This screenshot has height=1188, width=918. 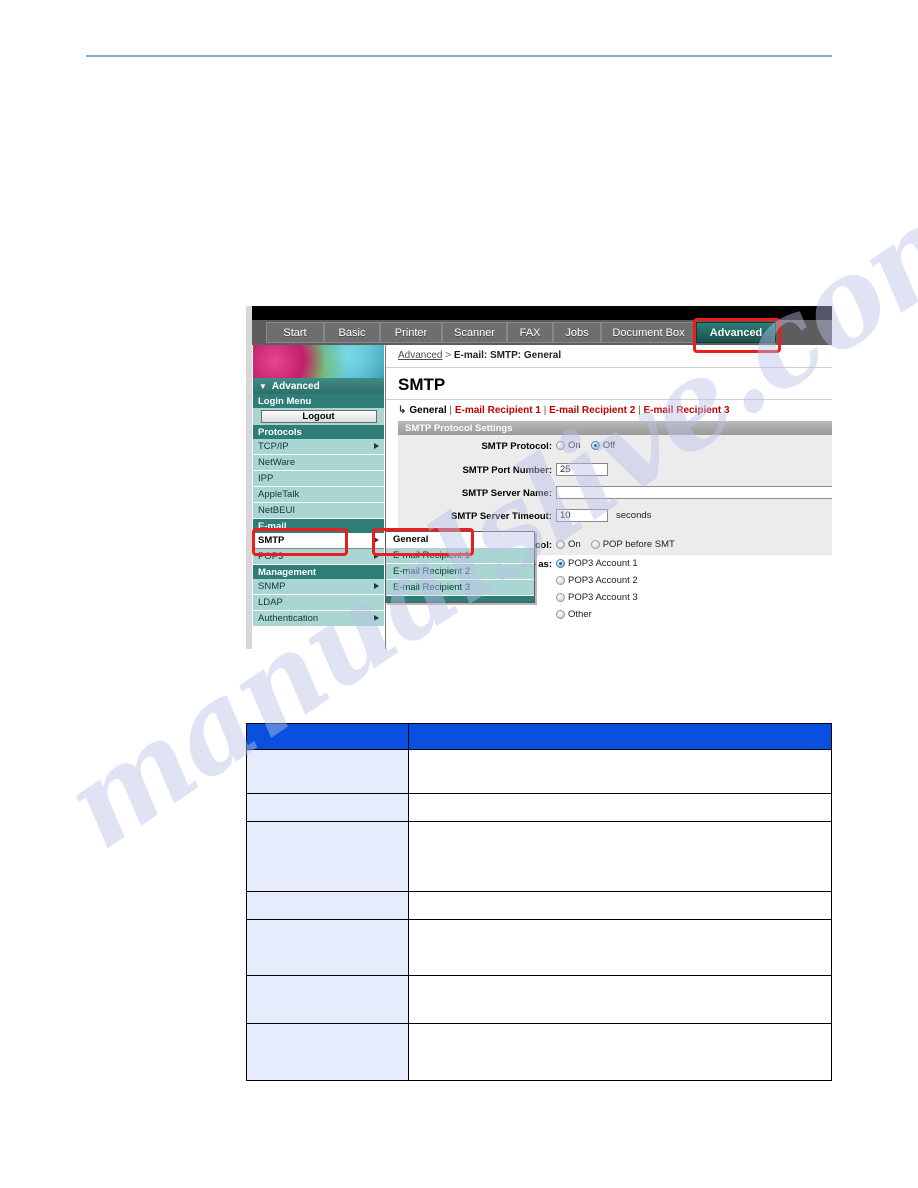 I want to click on smtp-port-input: 25, so click(x=582, y=469).